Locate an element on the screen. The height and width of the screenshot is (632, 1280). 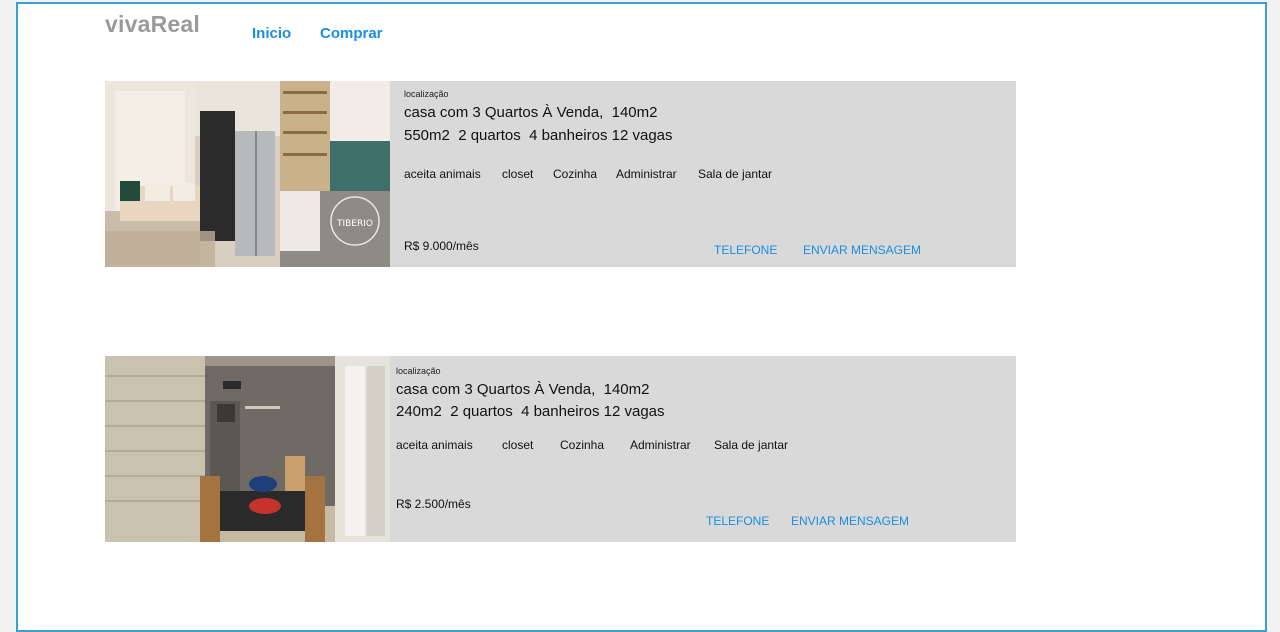
nav-inicio: Inicio is located at coordinates (271, 33).